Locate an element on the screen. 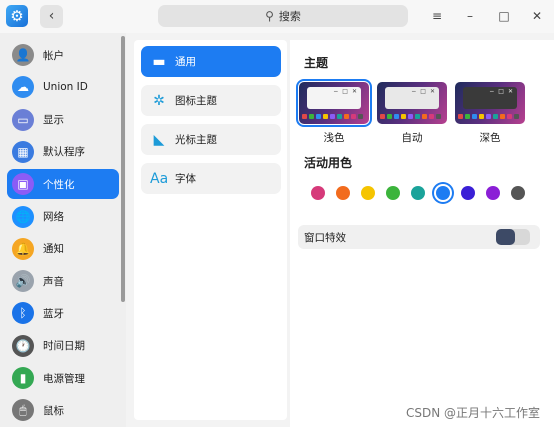 The image size is (554, 427). sidebar-item: 🔔 通知 is located at coordinates (63, 249).